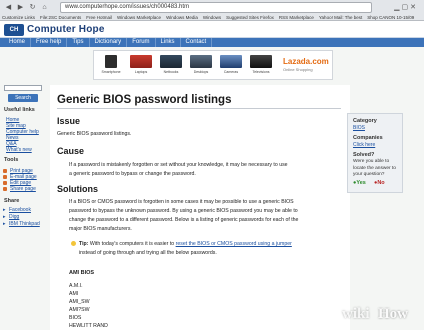 This screenshot has height=330, width=424. What do you see at coordinates (201, 65) in the screenshot?
I see `ad-item: Desktops` at bounding box center [201, 65].